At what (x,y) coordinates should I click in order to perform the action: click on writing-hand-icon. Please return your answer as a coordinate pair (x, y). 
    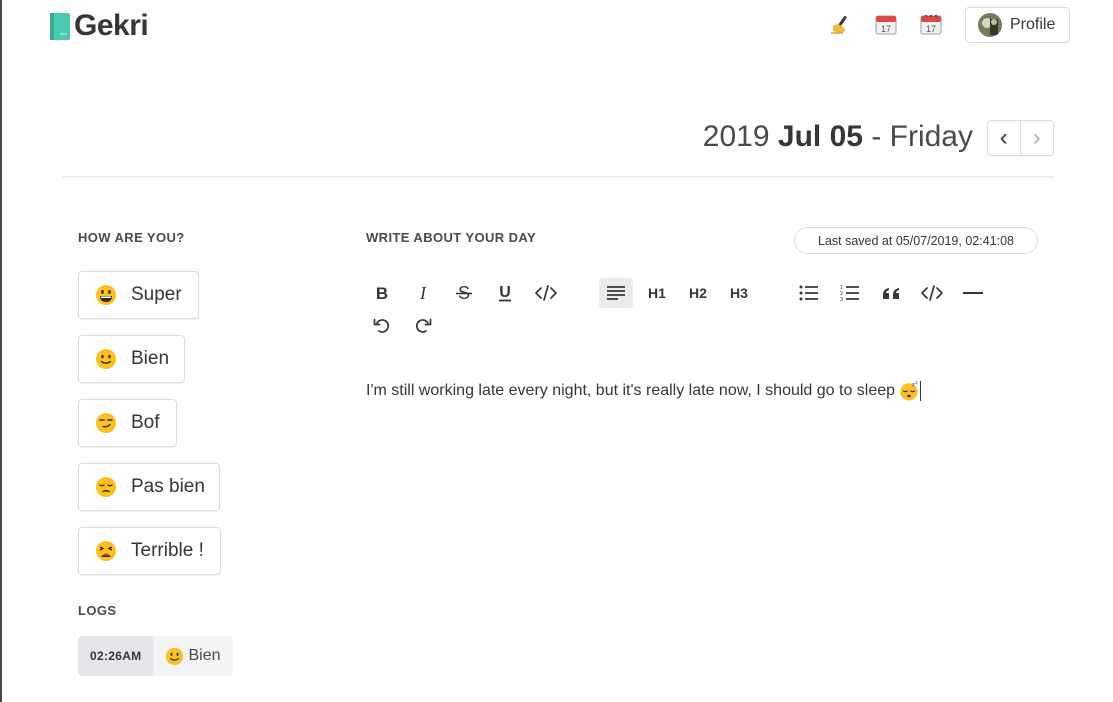
    Looking at the image, I should click on (841, 24).